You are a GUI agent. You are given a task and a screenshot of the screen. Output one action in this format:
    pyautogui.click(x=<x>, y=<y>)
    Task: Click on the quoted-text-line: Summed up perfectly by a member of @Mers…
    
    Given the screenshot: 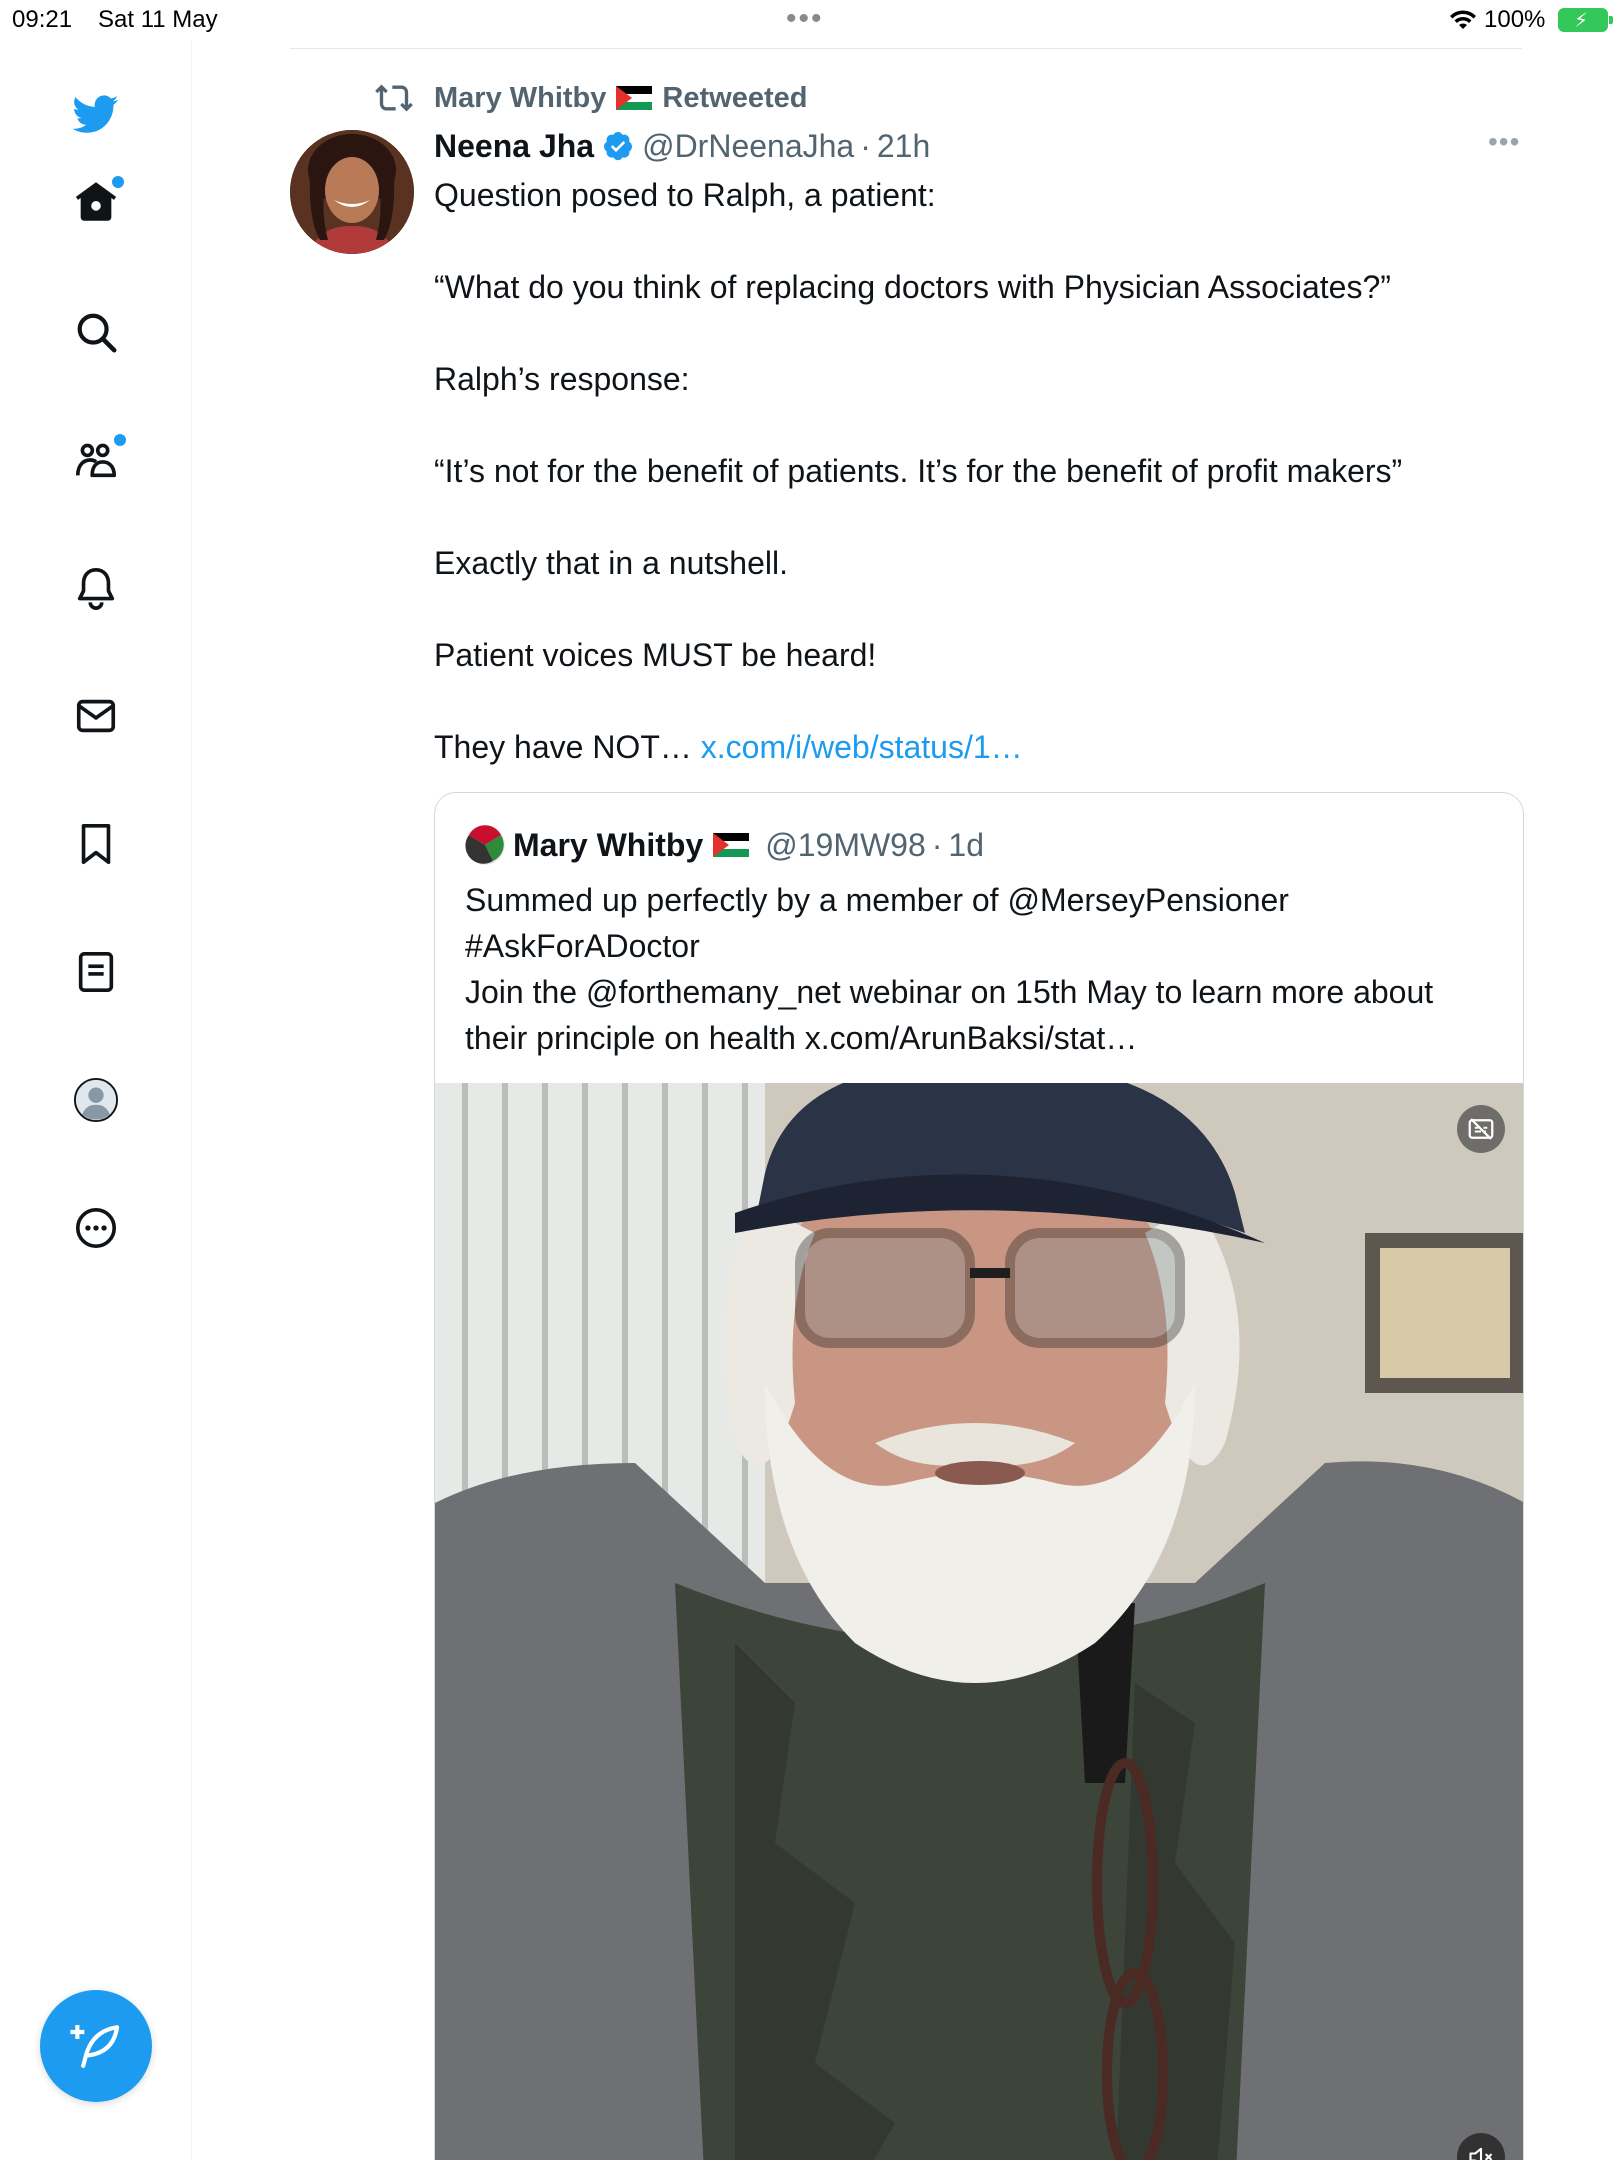 What is the action you would take?
    pyautogui.click(x=877, y=900)
    